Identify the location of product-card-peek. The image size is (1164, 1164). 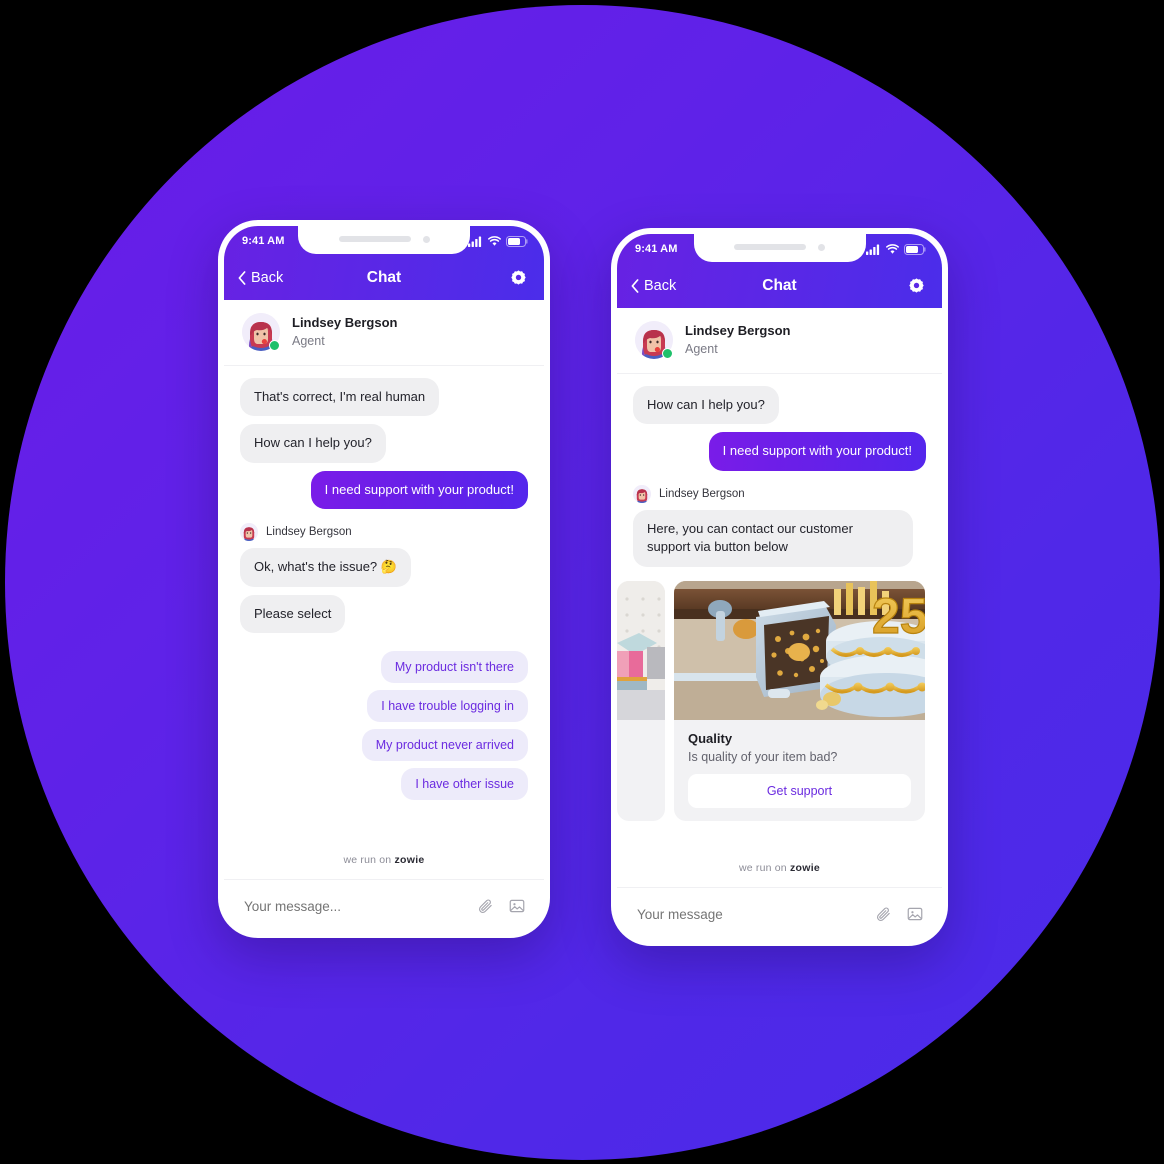
(641, 700).